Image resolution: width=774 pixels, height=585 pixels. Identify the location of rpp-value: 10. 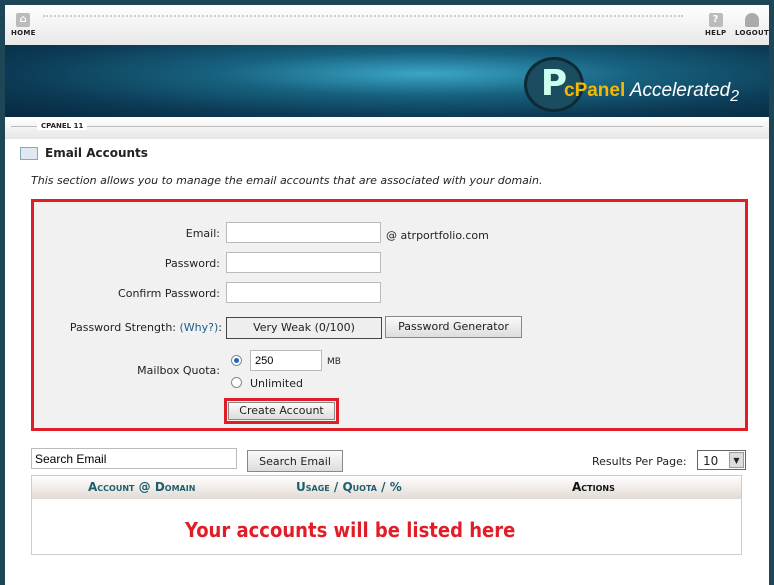
(711, 461).